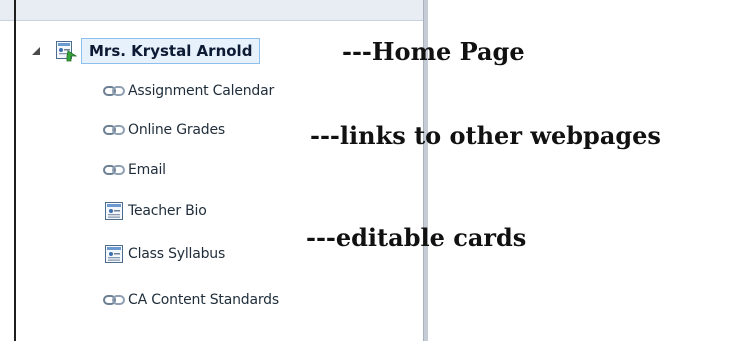 Image resolution: width=744 pixels, height=341 pixels. What do you see at coordinates (485, 135) in the screenshot?
I see `annotation-links: ---links to other webpages` at bounding box center [485, 135].